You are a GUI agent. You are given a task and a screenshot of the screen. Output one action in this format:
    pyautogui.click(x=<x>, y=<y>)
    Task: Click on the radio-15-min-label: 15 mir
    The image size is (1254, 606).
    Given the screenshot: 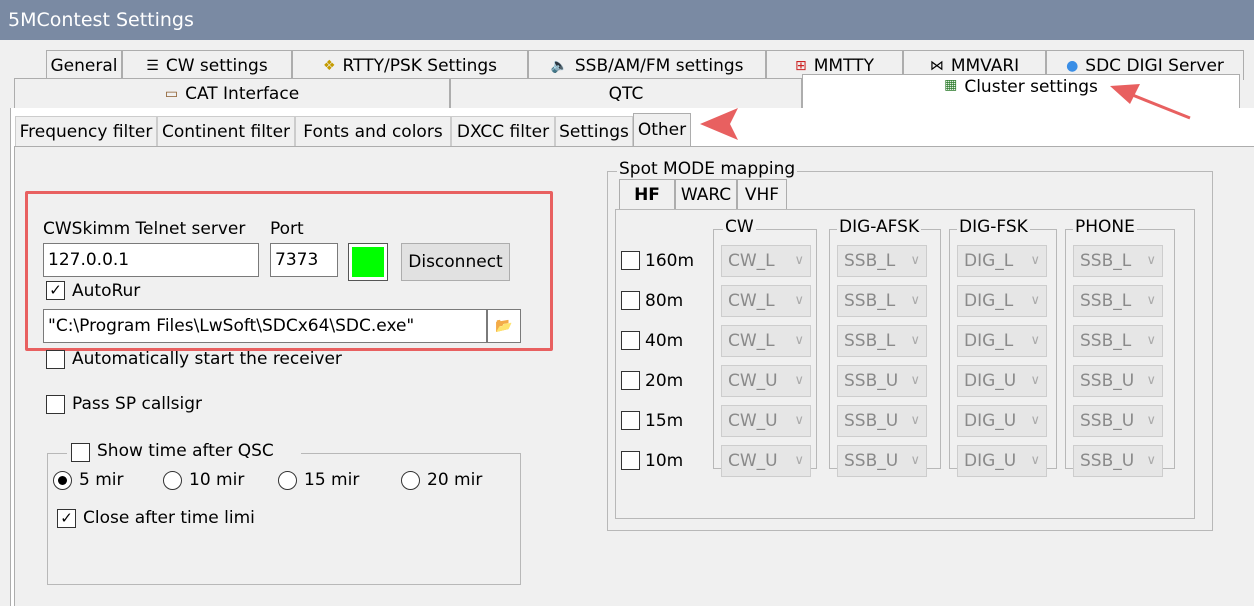 What is the action you would take?
    pyautogui.click(x=332, y=480)
    